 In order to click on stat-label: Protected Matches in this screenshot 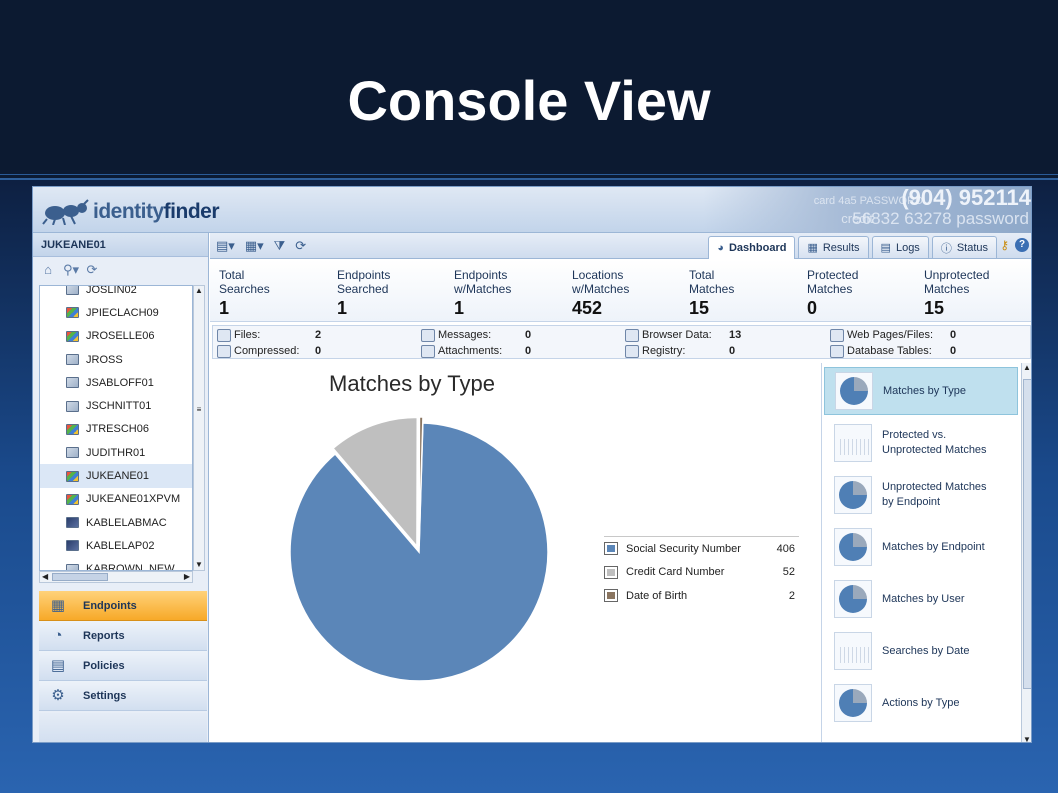, I will do `click(833, 282)`.